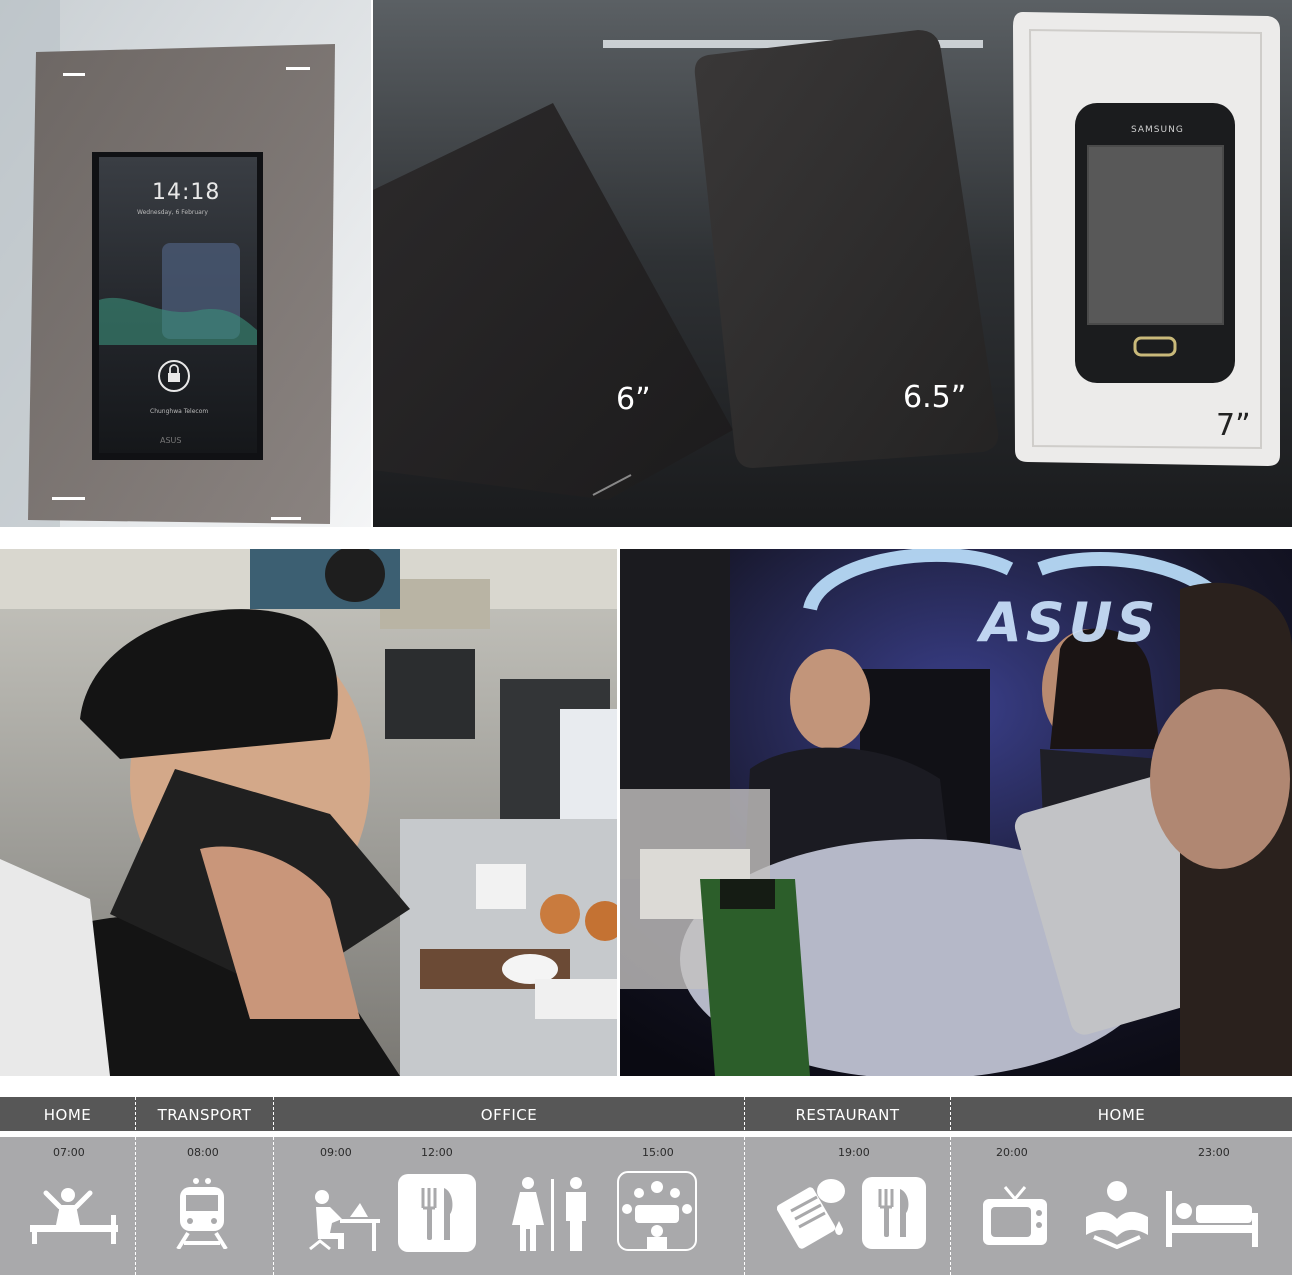  What do you see at coordinates (935, 397) in the screenshot?
I see `size-label-6-5in: 6.5”` at bounding box center [935, 397].